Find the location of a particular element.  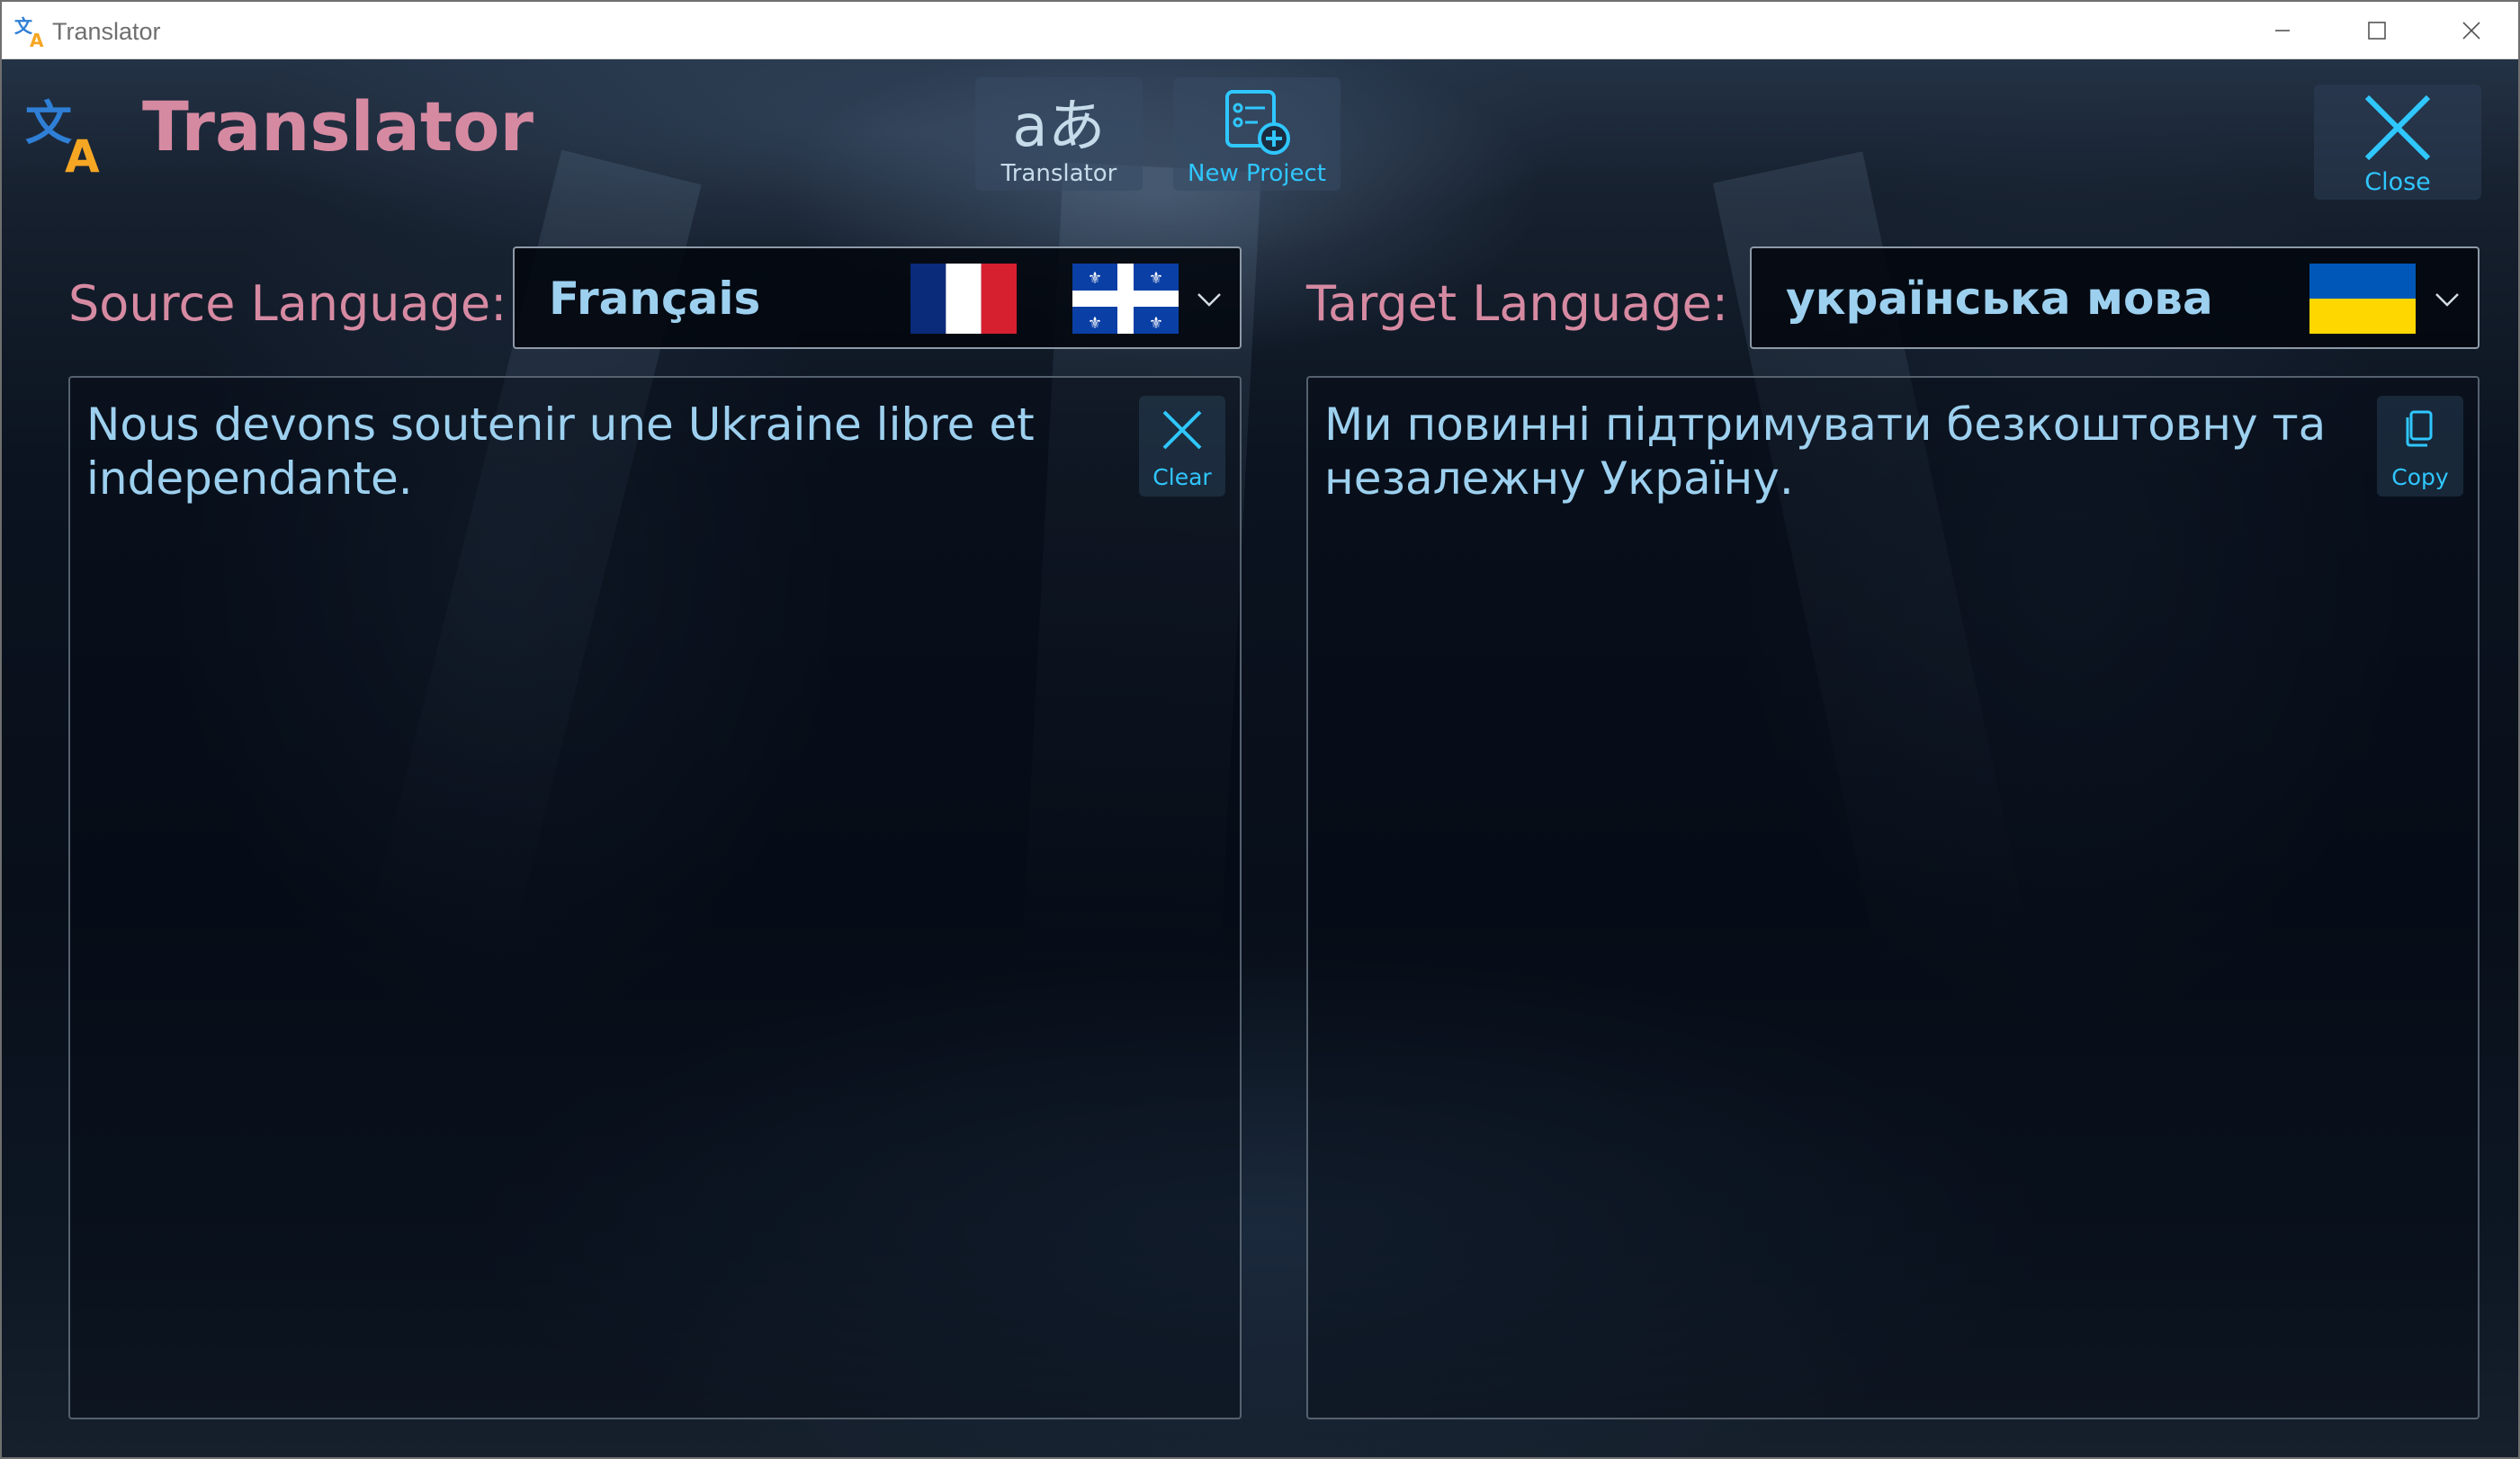

window-title: Translator is located at coordinates (106, 31).